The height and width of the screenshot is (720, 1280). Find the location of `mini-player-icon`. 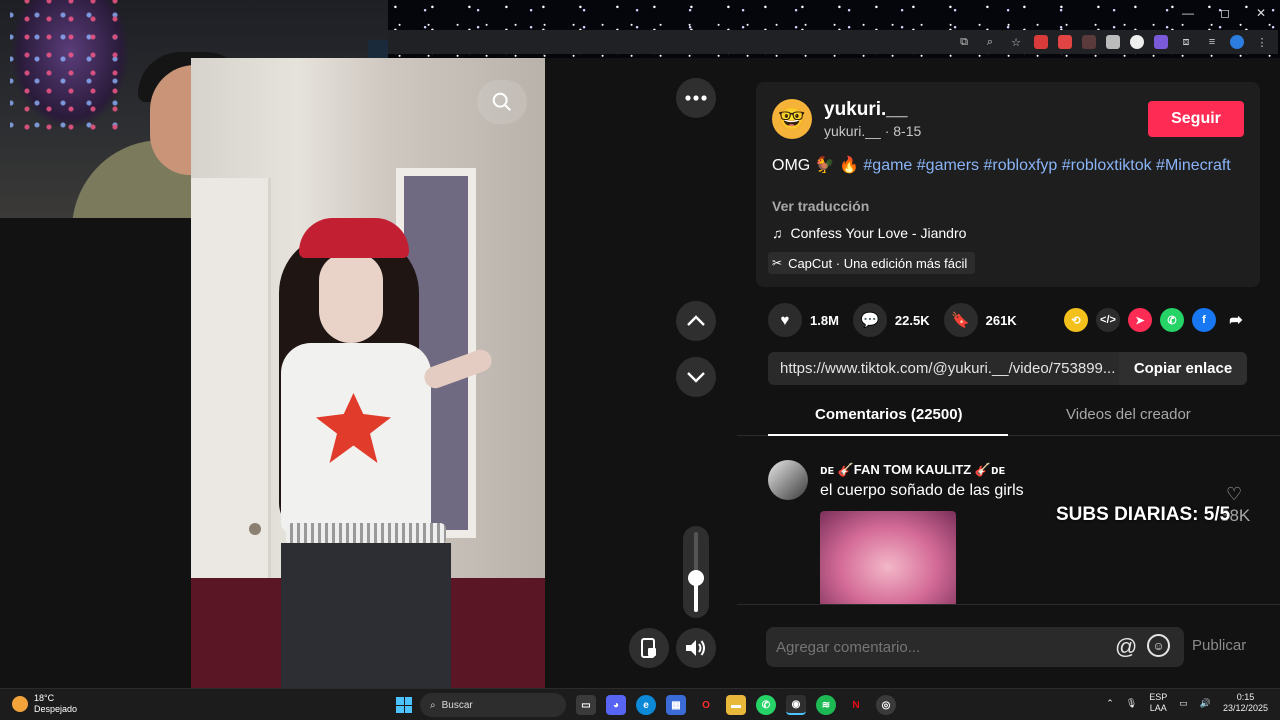

mini-player-icon is located at coordinates (648, 648).